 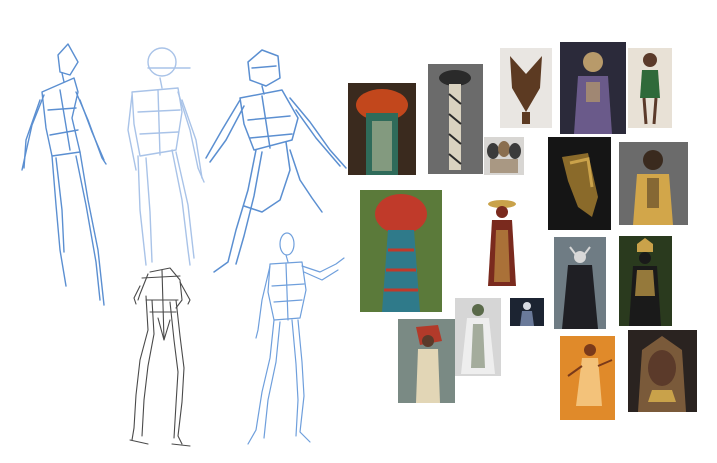 What do you see at coordinates (593, 88) in the screenshot?
I see `ref-warrior-woman-armor` at bounding box center [593, 88].